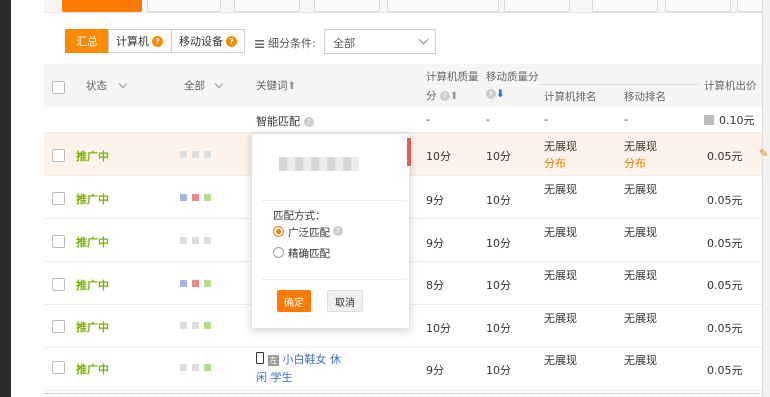  I want to click on col-all: 全部, so click(204, 85).